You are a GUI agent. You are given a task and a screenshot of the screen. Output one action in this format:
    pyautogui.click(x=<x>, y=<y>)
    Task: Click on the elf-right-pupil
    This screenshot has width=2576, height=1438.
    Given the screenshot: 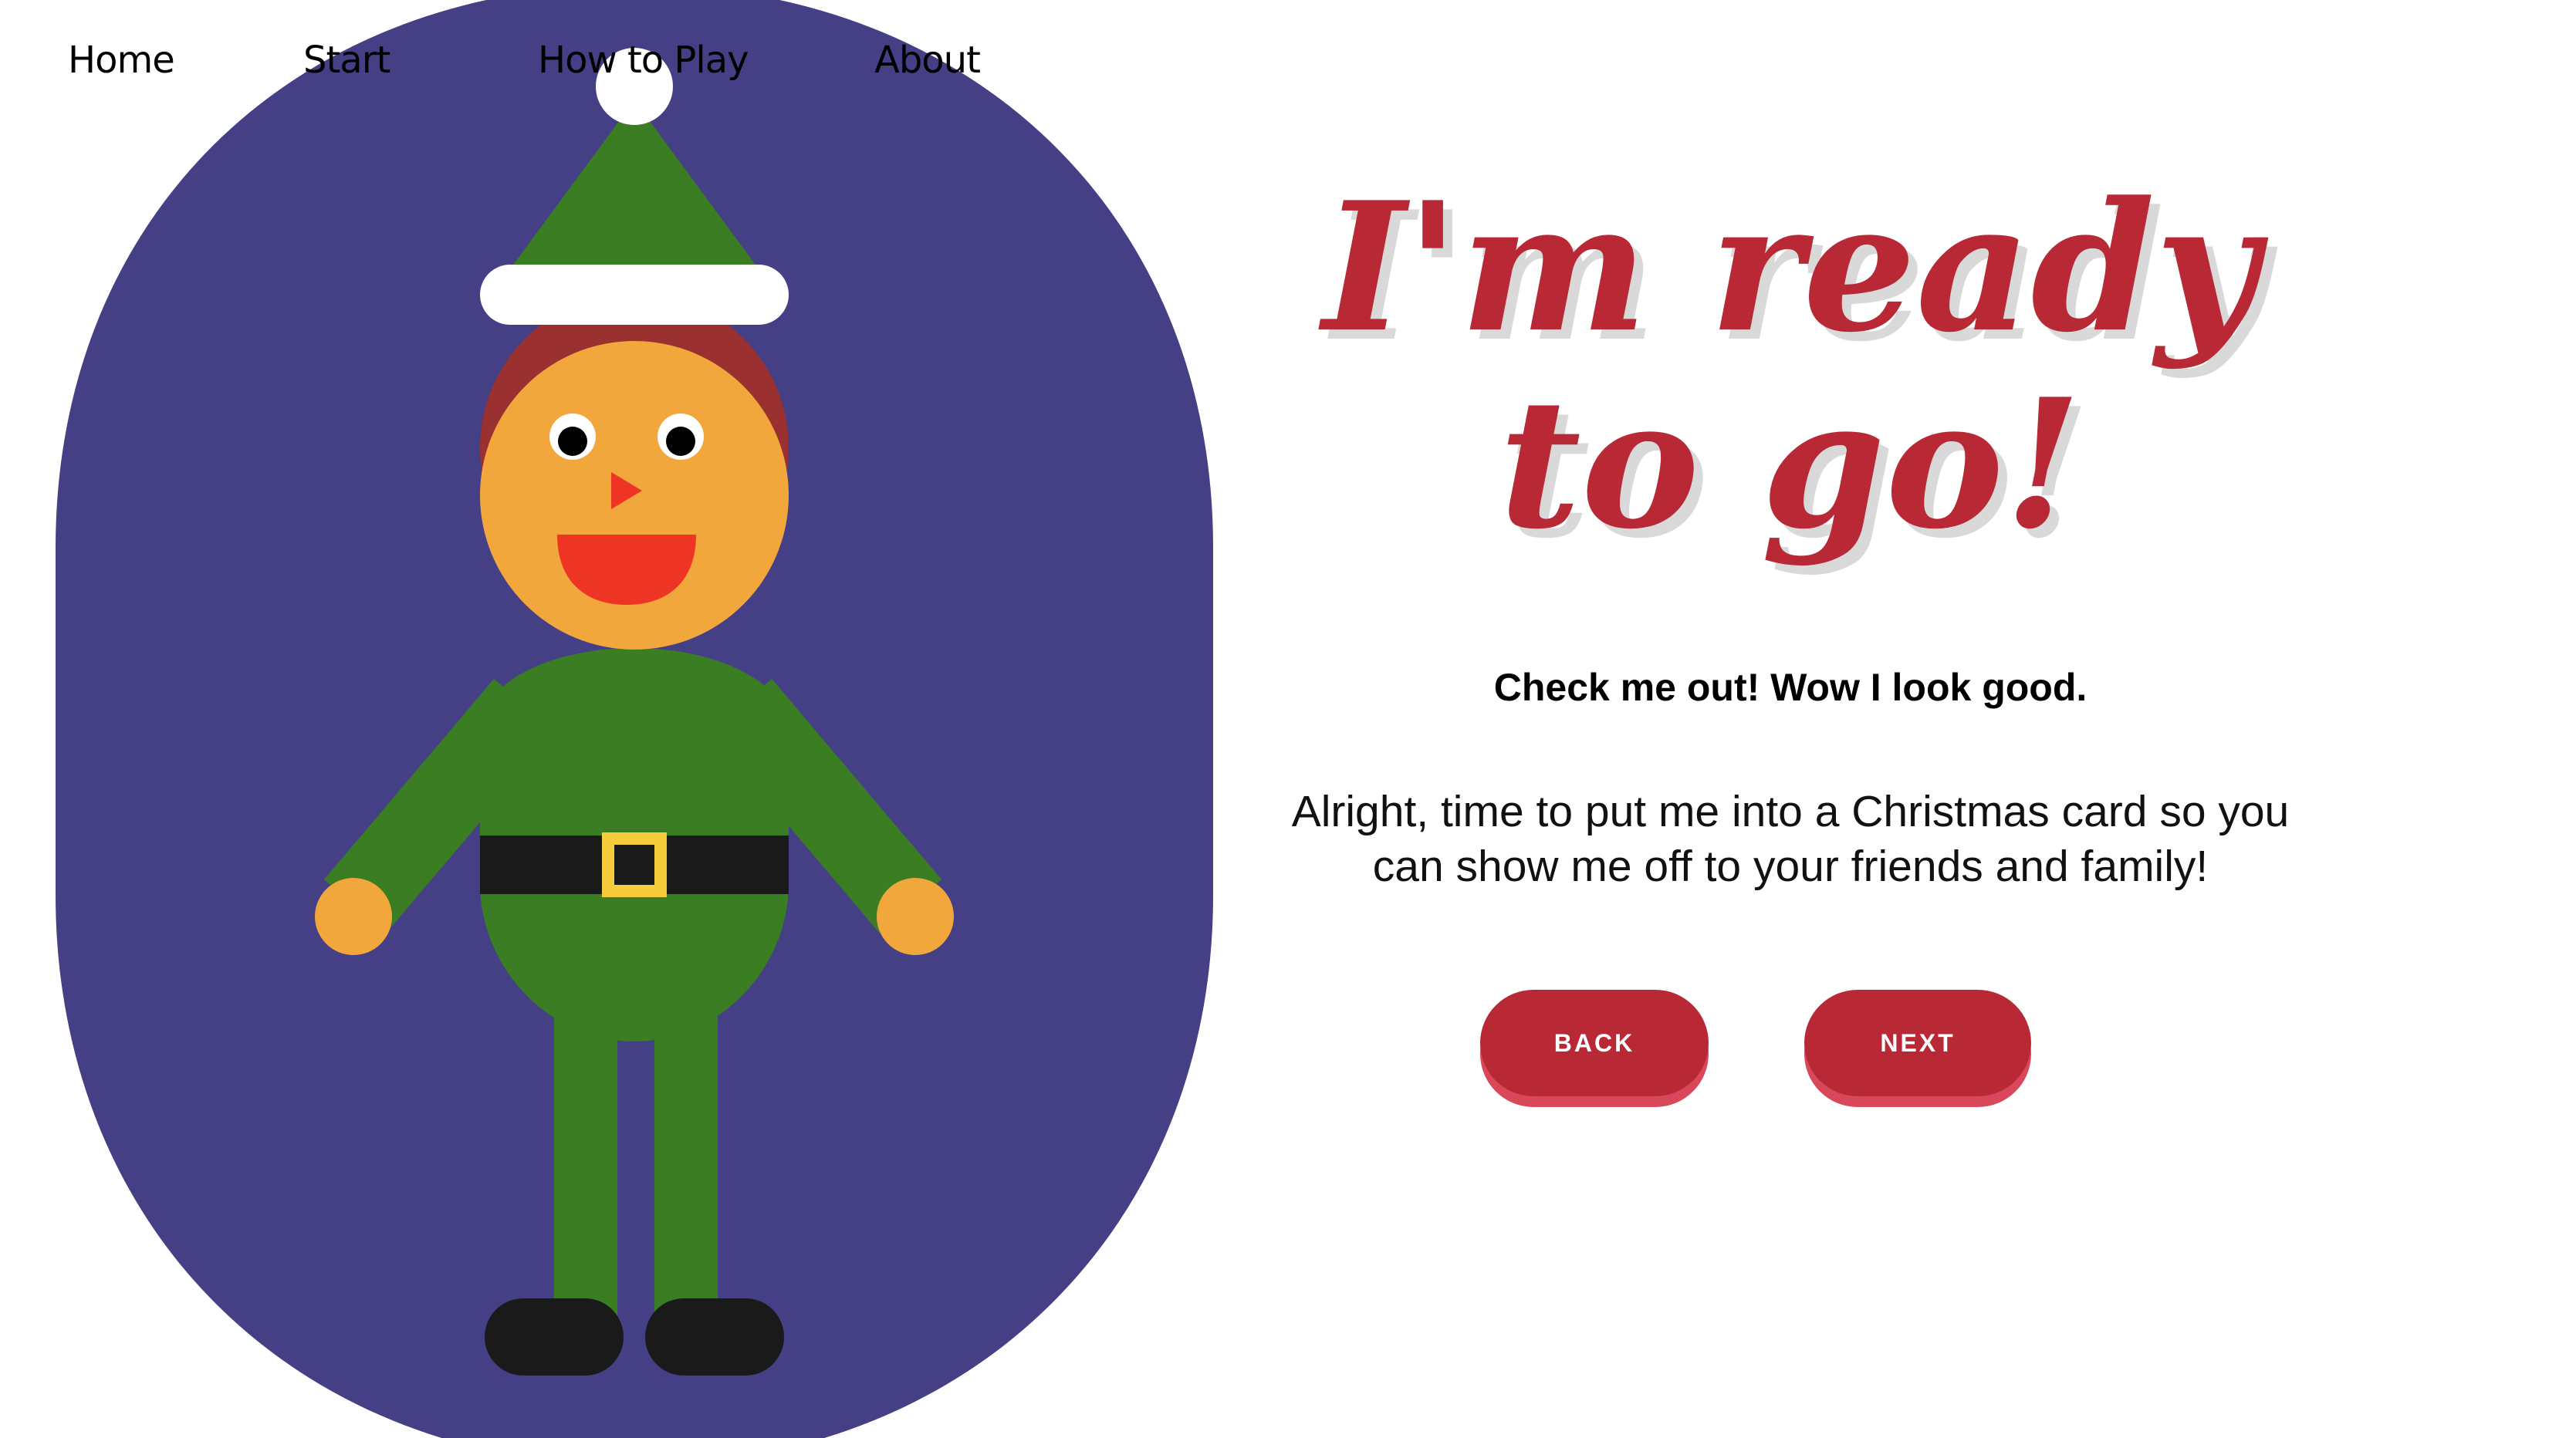 What is the action you would take?
    pyautogui.click(x=680, y=441)
    